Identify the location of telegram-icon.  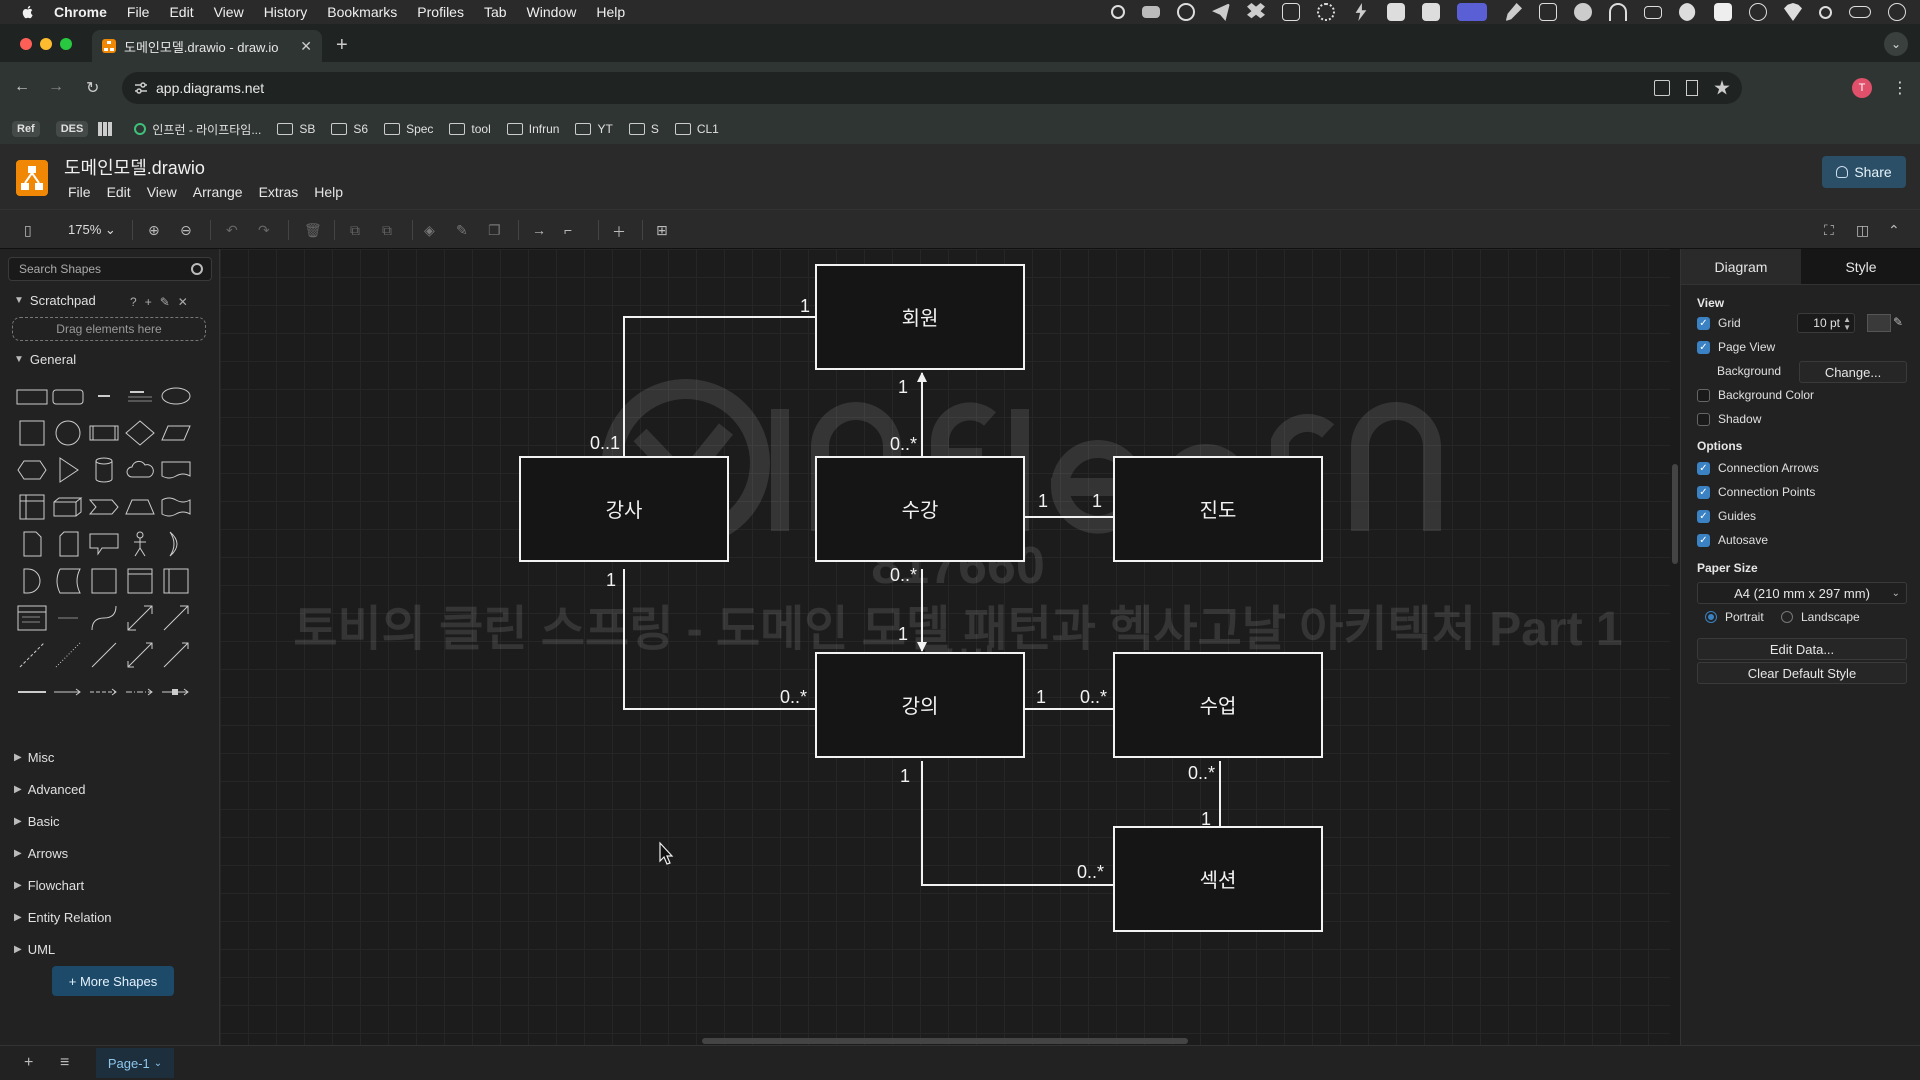
(1221, 12).